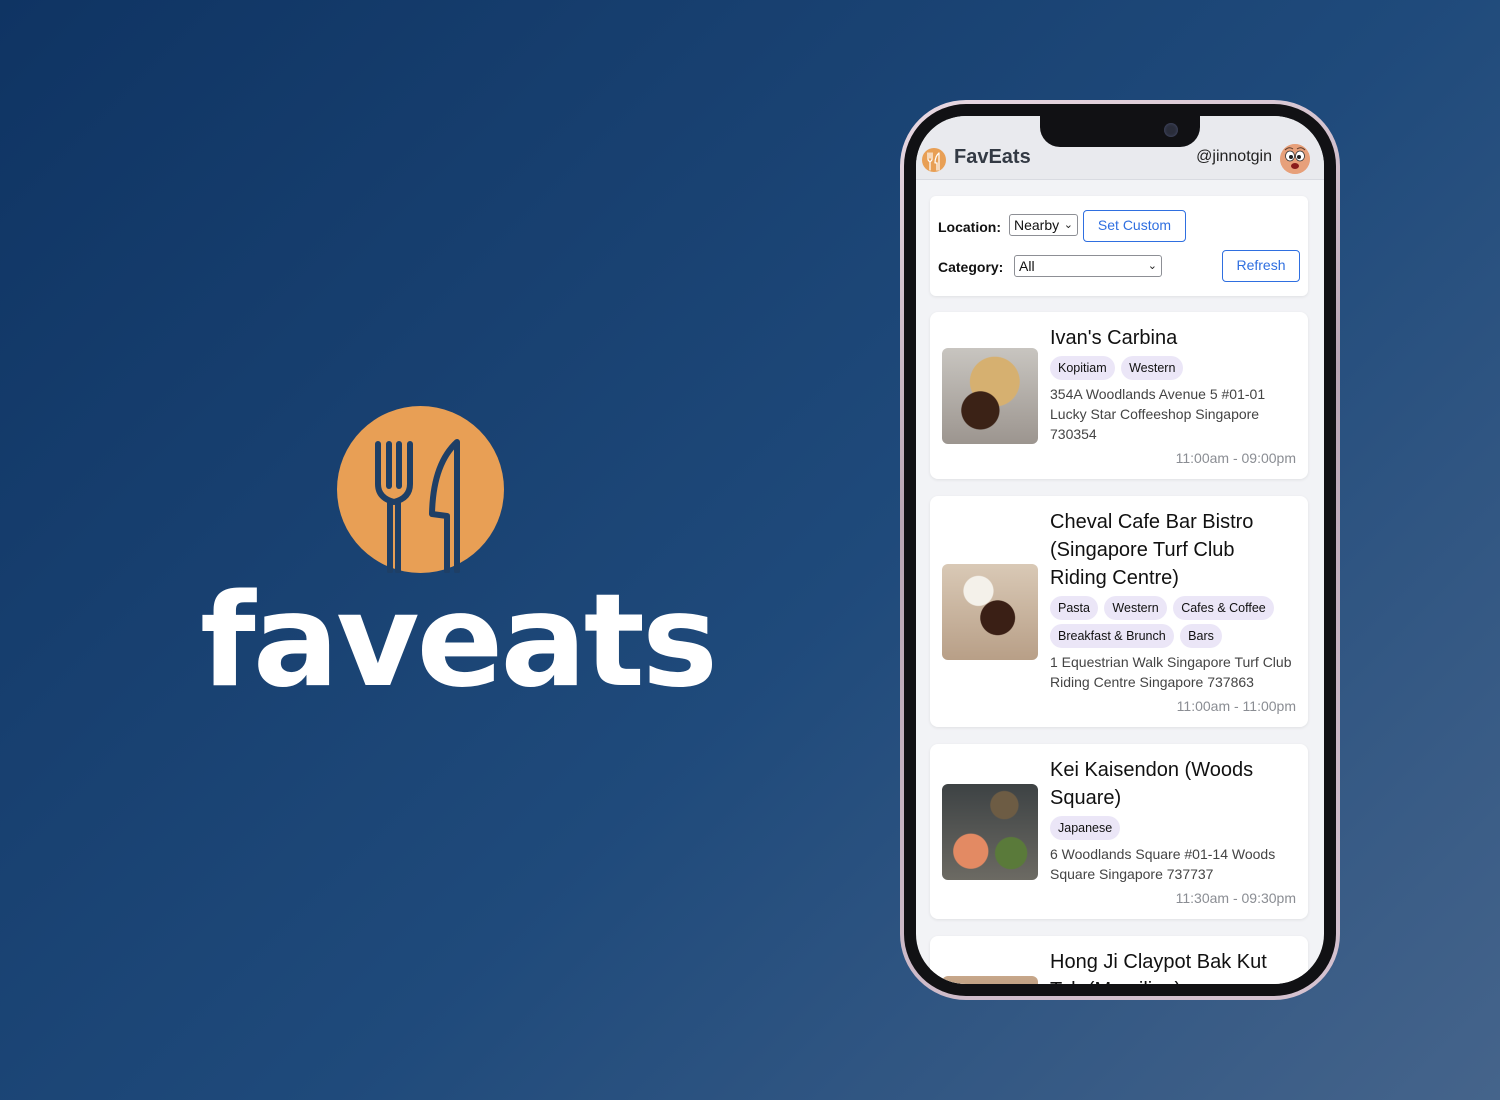 This screenshot has width=1500, height=1100. What do you see at coordinates (971, 267) in the screenshot?
I see `category-label: Category:` at bounding box center [971, 267].